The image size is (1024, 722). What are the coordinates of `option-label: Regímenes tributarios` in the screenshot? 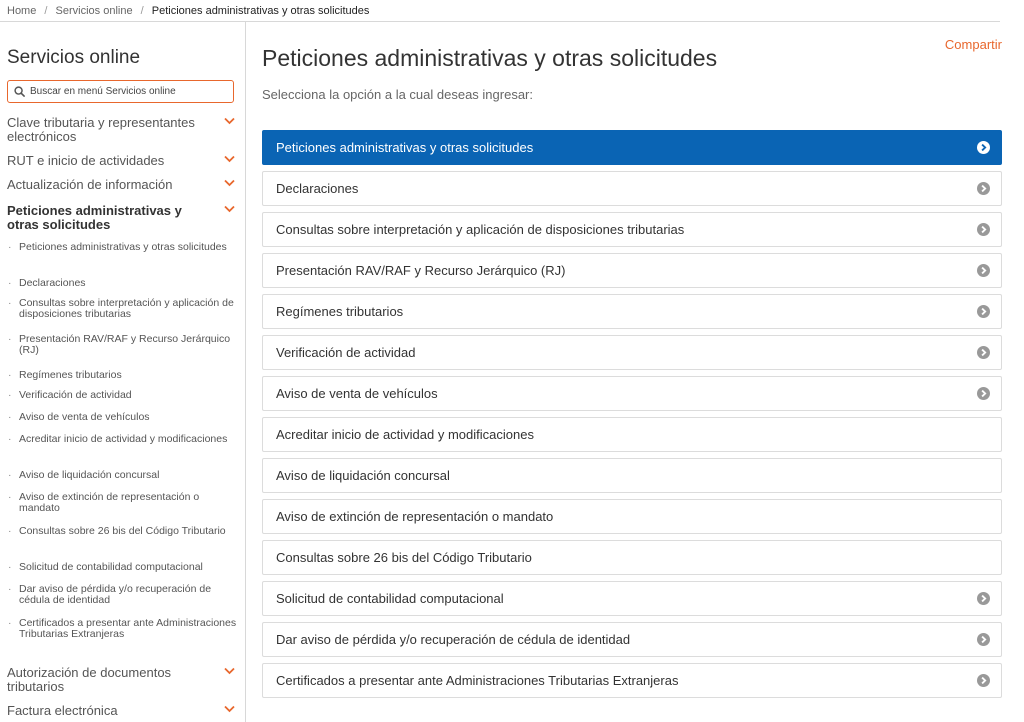 It's located at (340, 311).